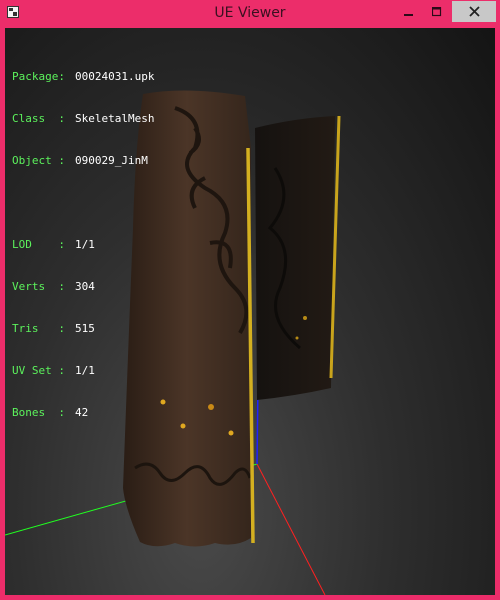 Image resolution: width=500 pixels, height=600 pixels. What do you see at coordinates (408, 15) in the screenshot?
I see `minimize-icon` at bounding box center [408, 15].